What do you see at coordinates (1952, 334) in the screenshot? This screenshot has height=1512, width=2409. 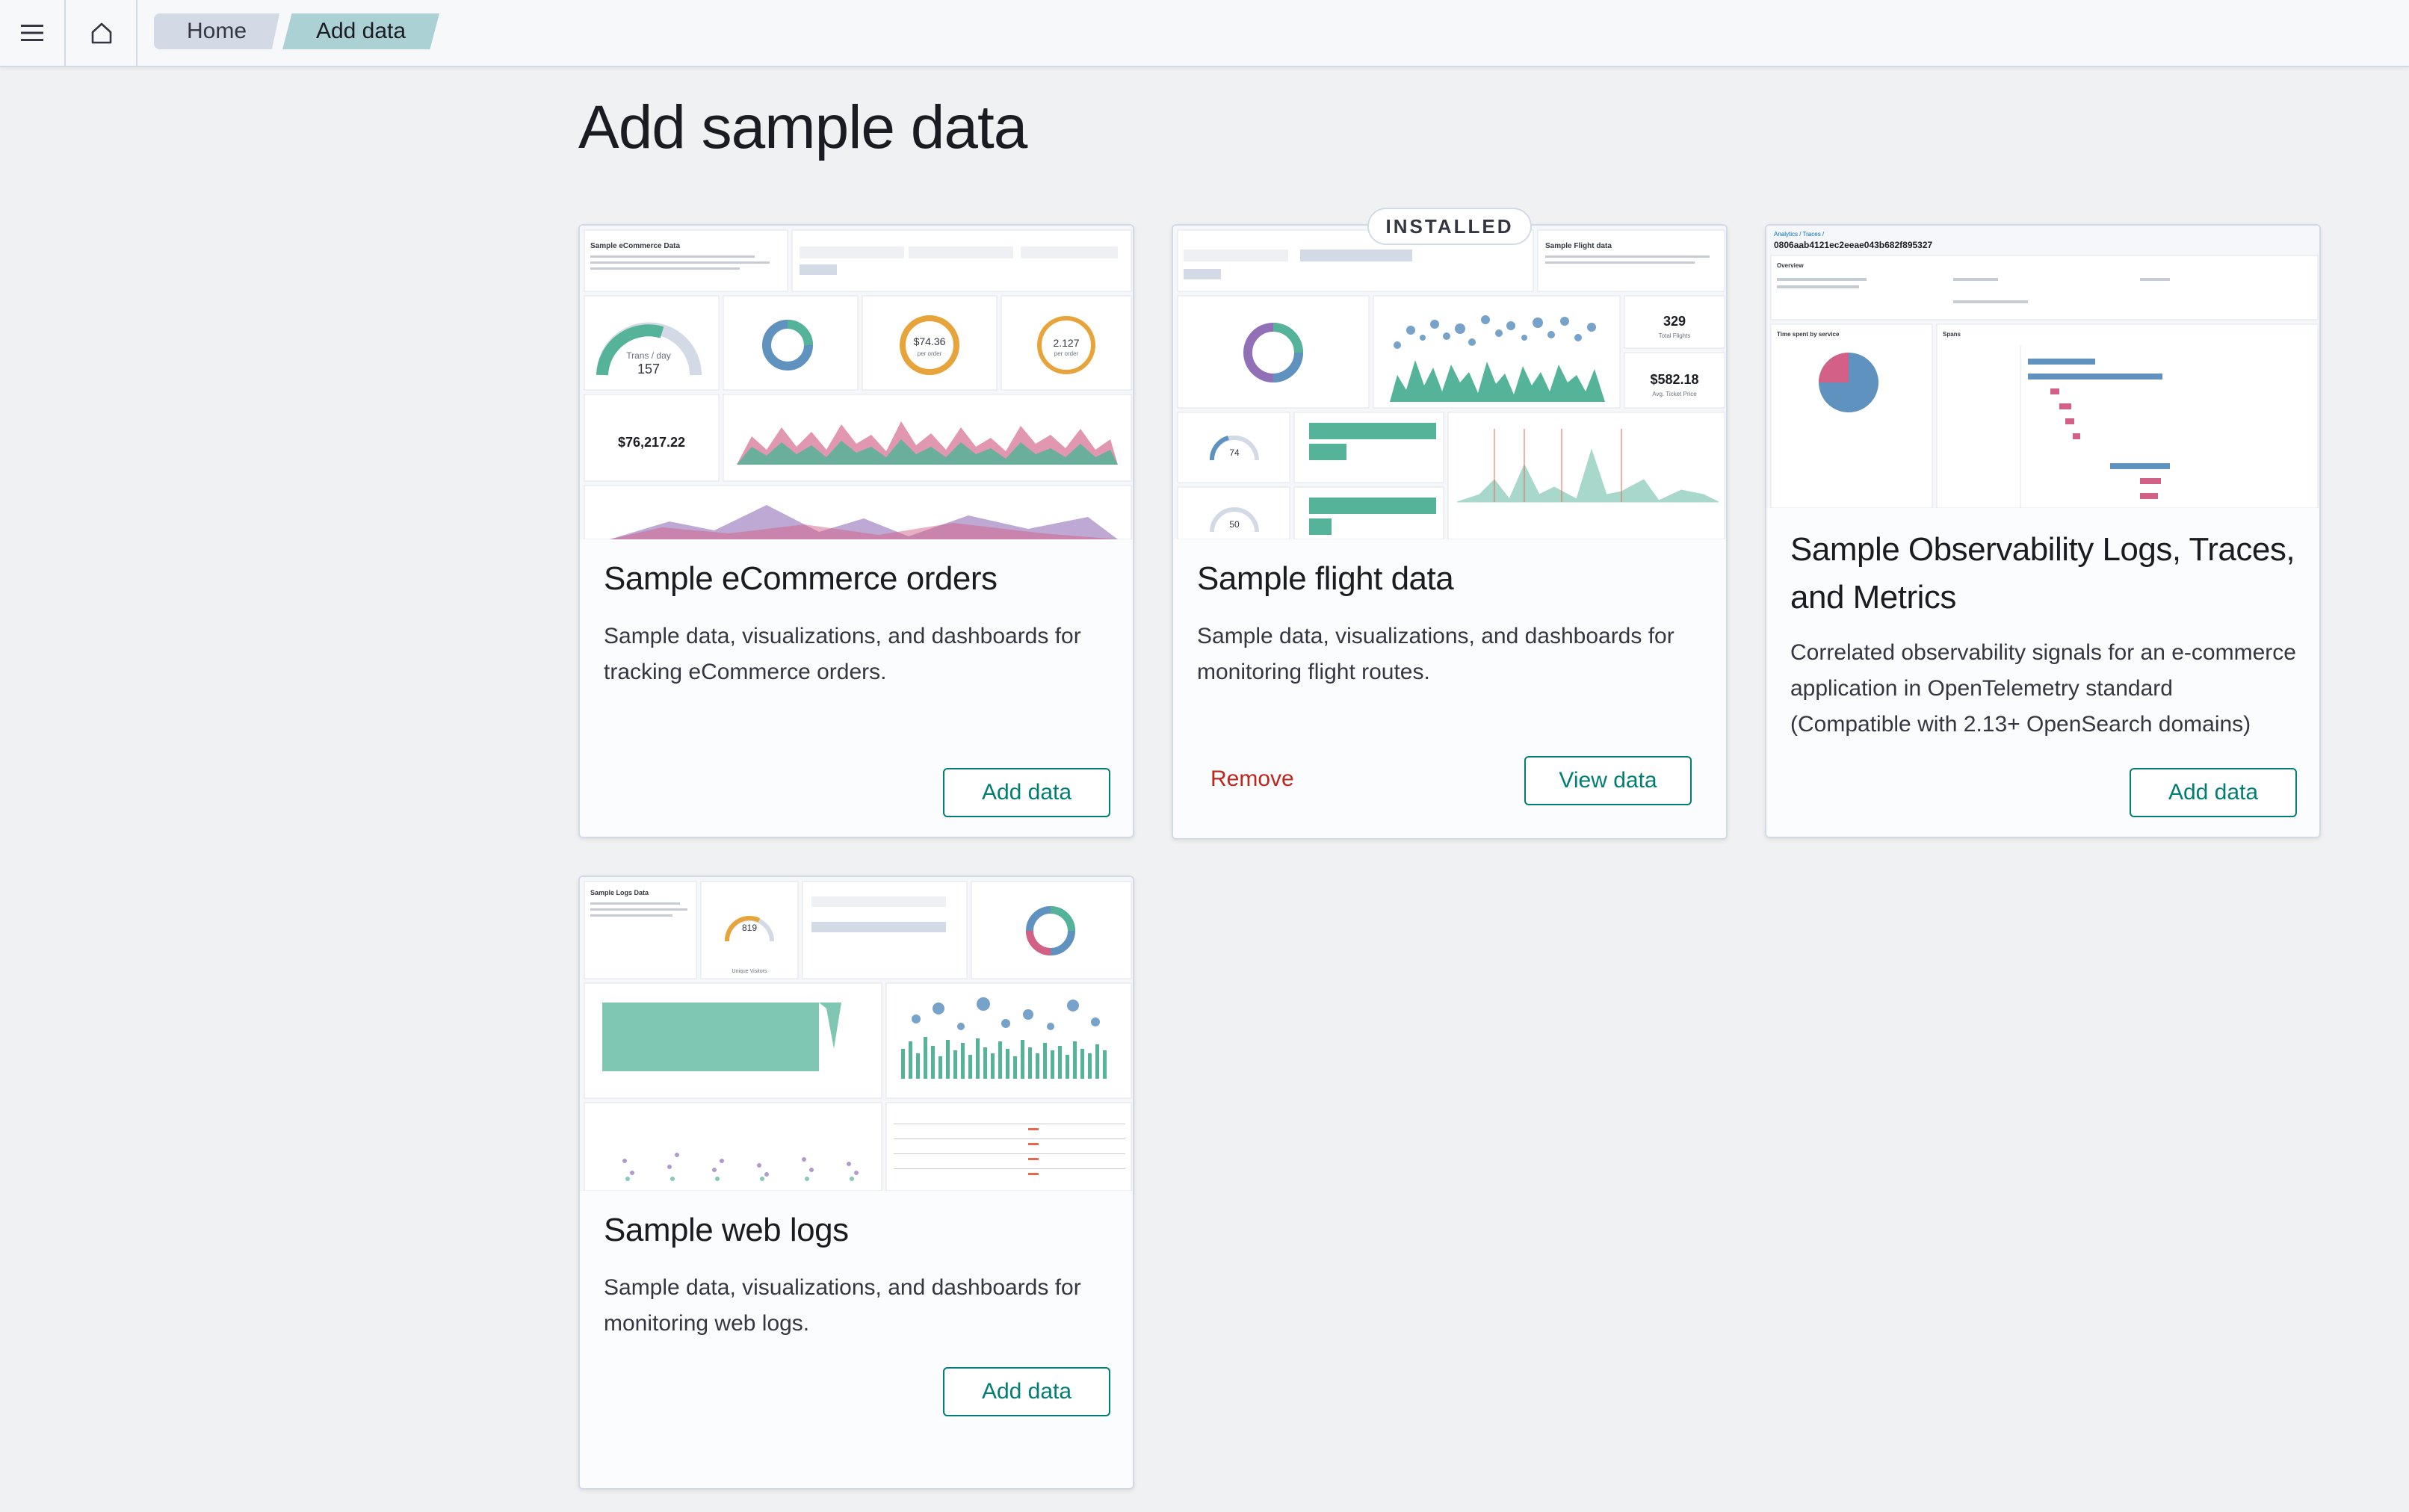 I see `observability-spans: Spans` at bounding box center [1952, 334].